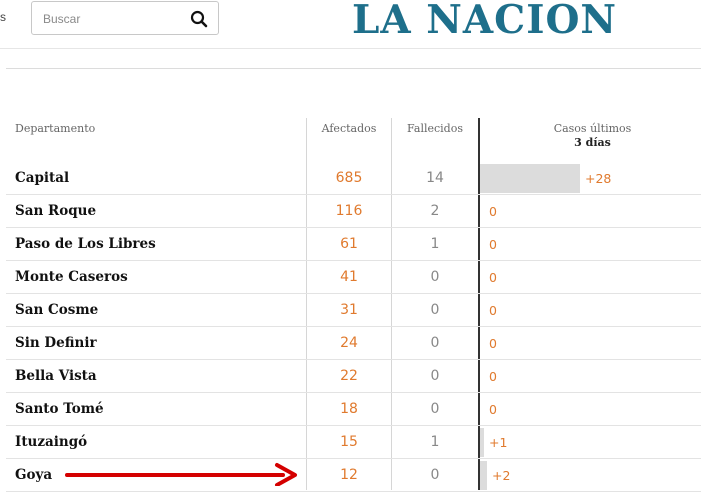 The width and height of the screenshot is (701, 492). Describe the element at coordinates (3, 17) in the screenshot. I see `cropped-text-fragment: s` at that location.